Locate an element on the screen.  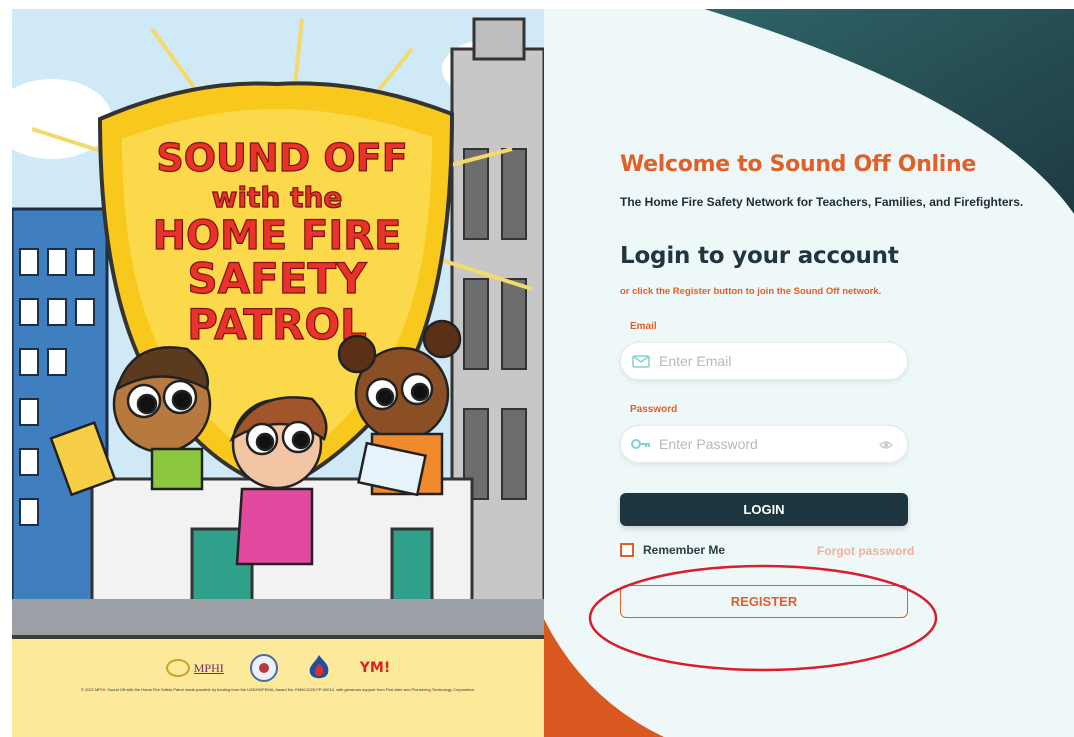
ym-logo: YM! is located at coordinates (375, 668).